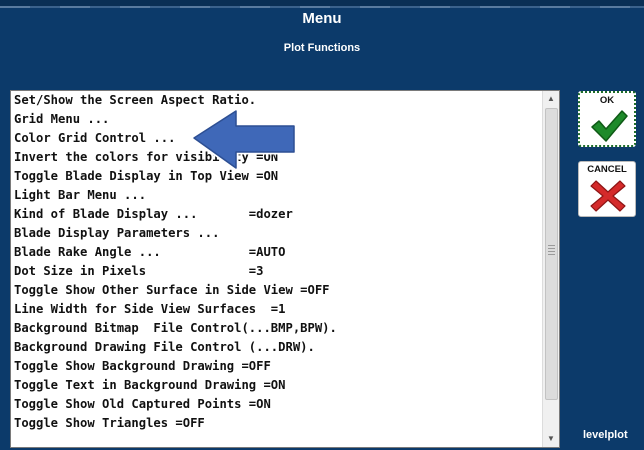  I want to click on vertical-scrollbar: ▲ ▼, so click(550, 269).